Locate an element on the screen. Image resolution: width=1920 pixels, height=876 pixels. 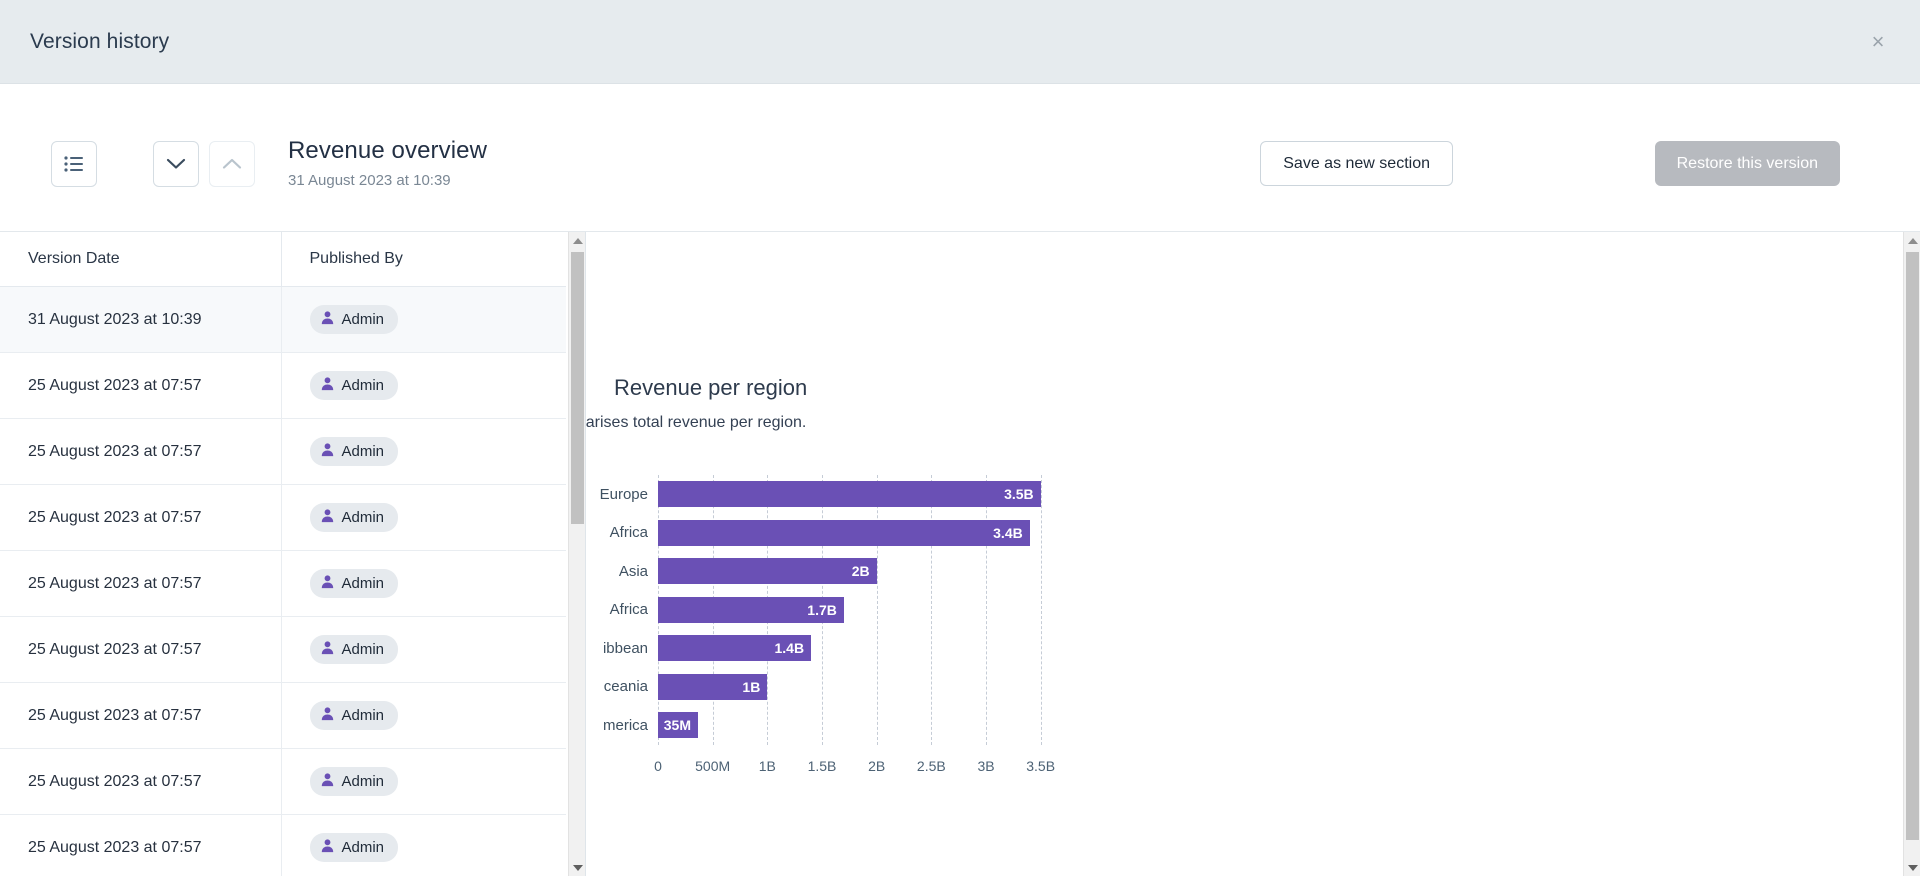
table-scroll-down-arrow-icon is located at coordinates (577, 867).